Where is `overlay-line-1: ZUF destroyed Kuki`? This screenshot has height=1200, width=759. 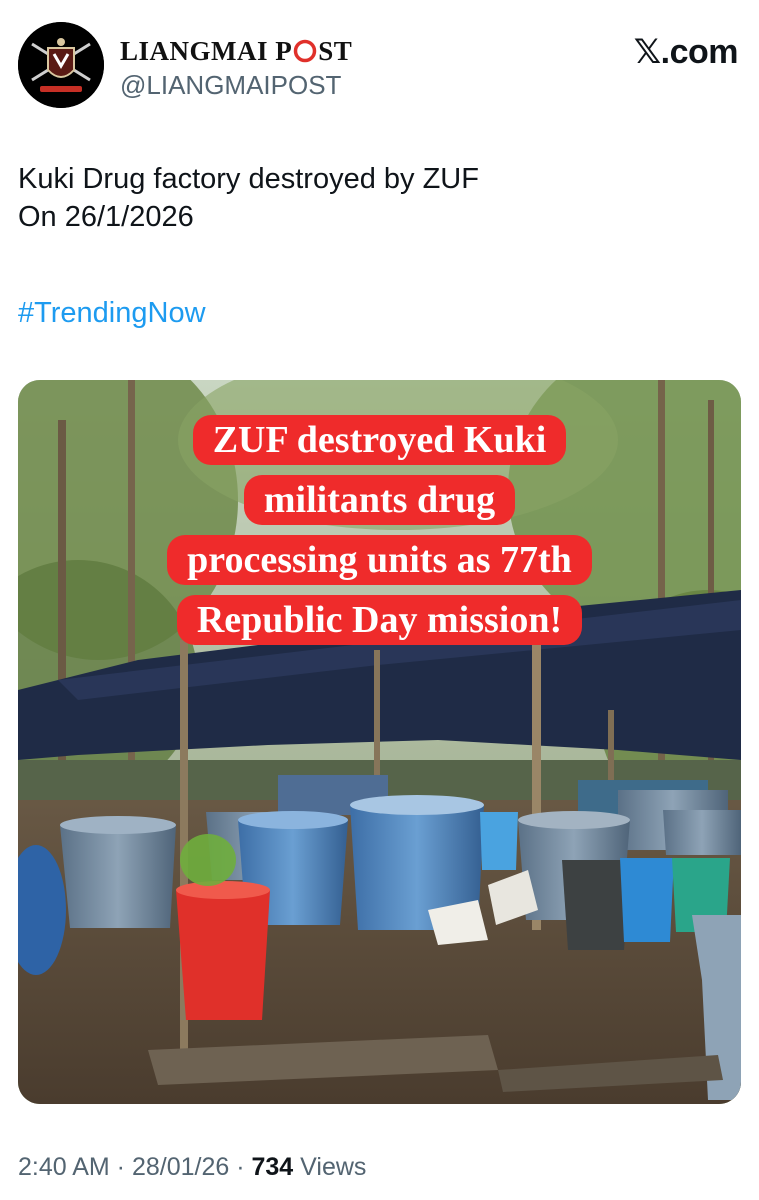 overlay-line-1: ZUF destroyed Kuki is located at coordinates (379, 440).